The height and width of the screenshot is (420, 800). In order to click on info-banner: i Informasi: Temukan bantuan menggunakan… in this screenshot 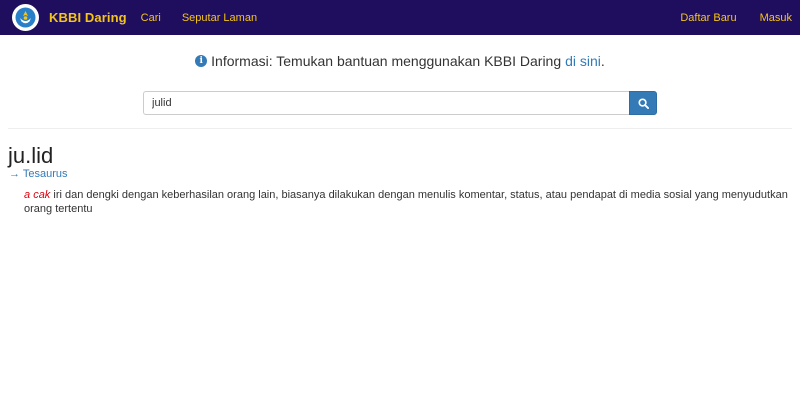, I will do `click(400, 61)`.